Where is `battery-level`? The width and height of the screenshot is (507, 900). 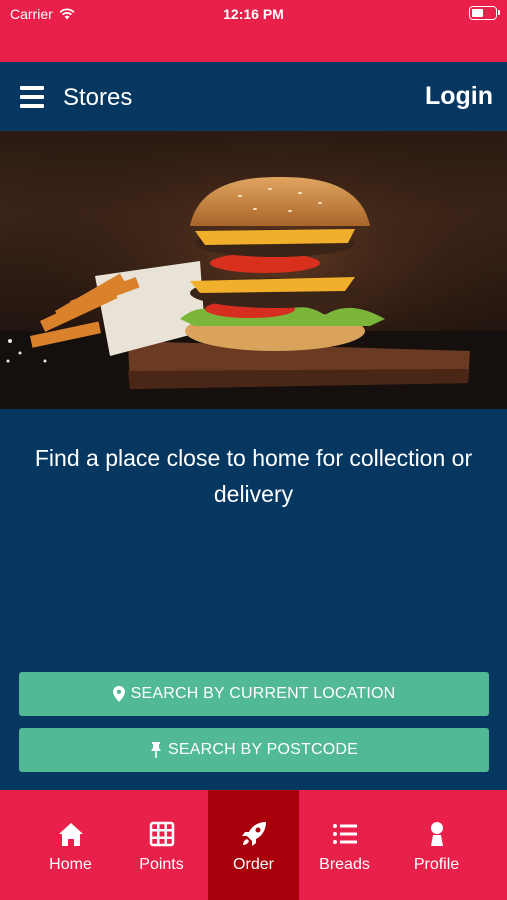 battery-level is located at coordinates (477, 13).